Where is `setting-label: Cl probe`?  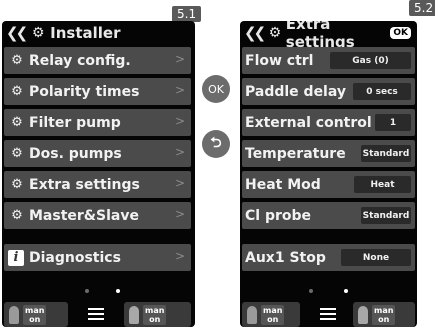
setting-label: Cl probe is located at coordinates (278, 215).